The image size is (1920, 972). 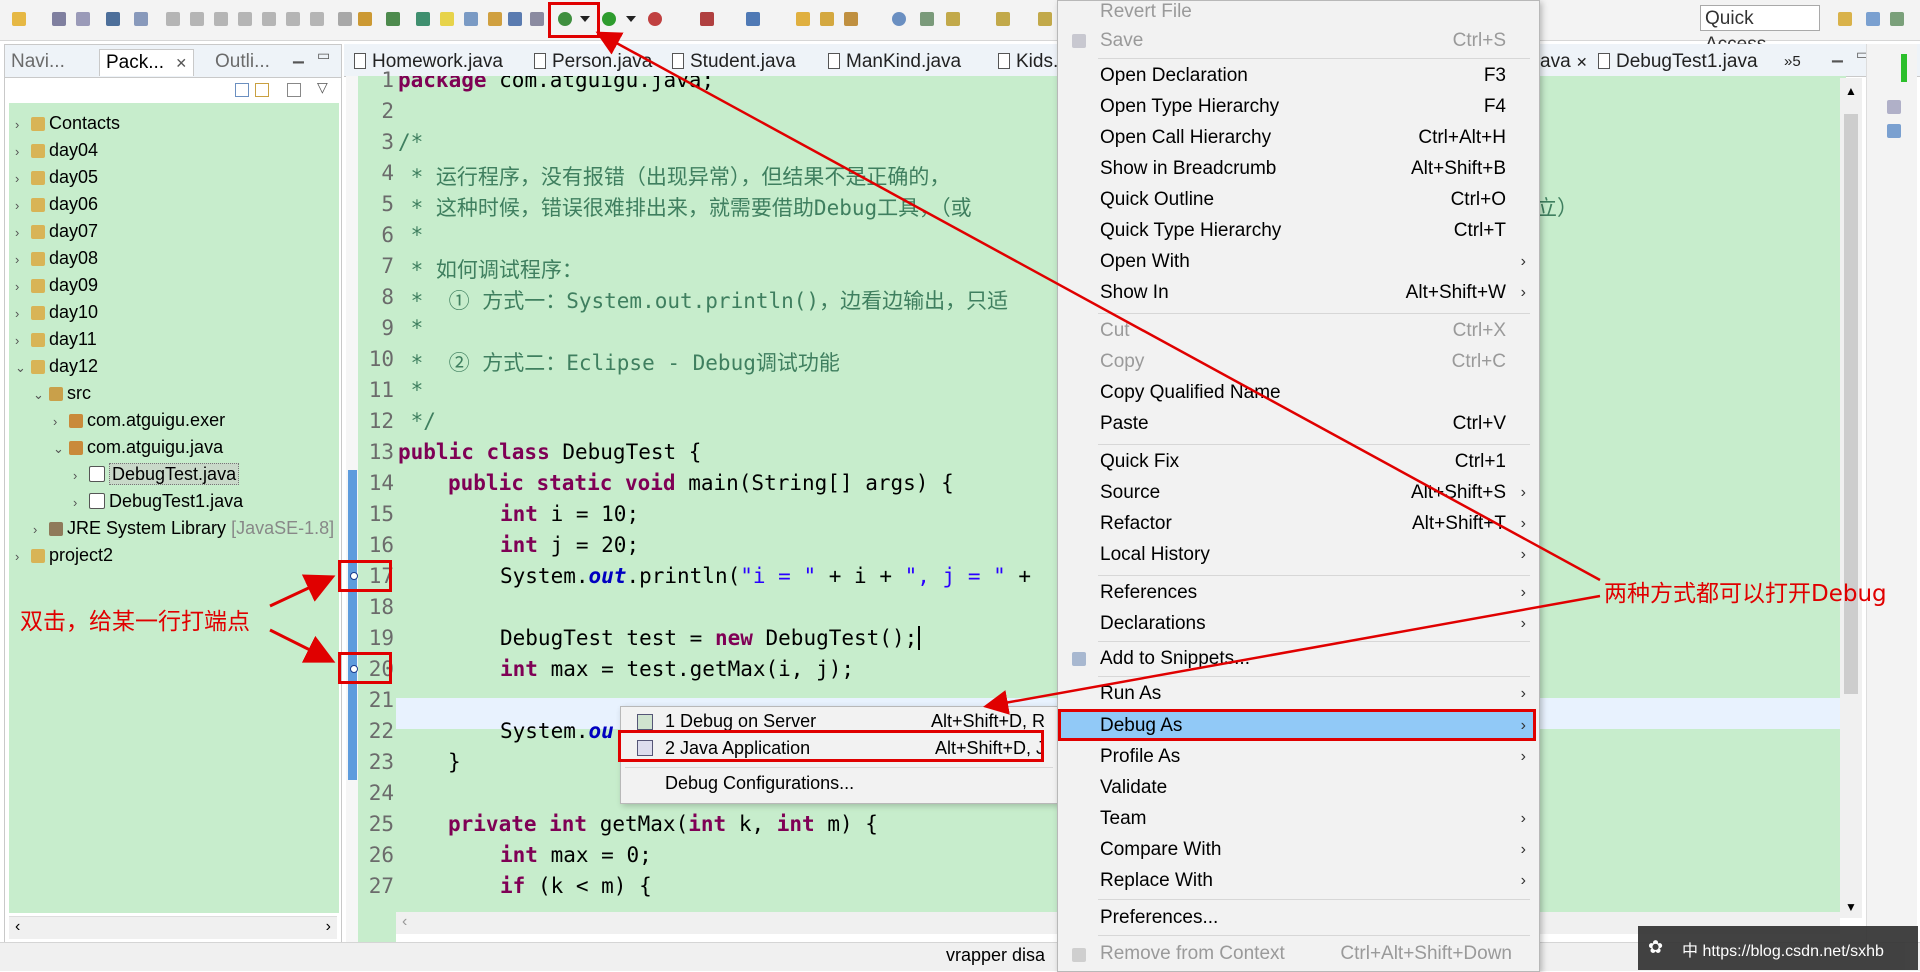 What do you see at coordinates (56, 366) in the screenshot?
I see `tree-item-day12: ⌄ day12` at bounding box center [56, 366].